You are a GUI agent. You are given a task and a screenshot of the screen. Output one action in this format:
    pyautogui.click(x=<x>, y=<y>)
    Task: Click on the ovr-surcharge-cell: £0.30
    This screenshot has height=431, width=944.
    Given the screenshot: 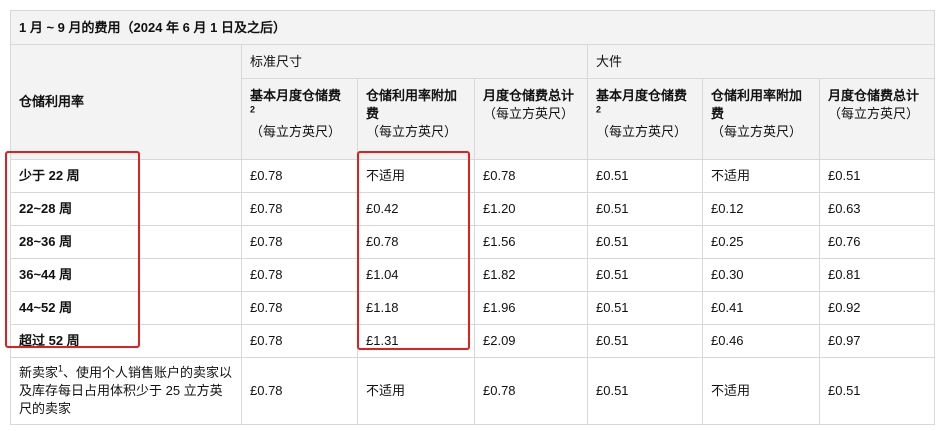 What is the action you would take?
    pyautogui.click(x=761, y=275)
    